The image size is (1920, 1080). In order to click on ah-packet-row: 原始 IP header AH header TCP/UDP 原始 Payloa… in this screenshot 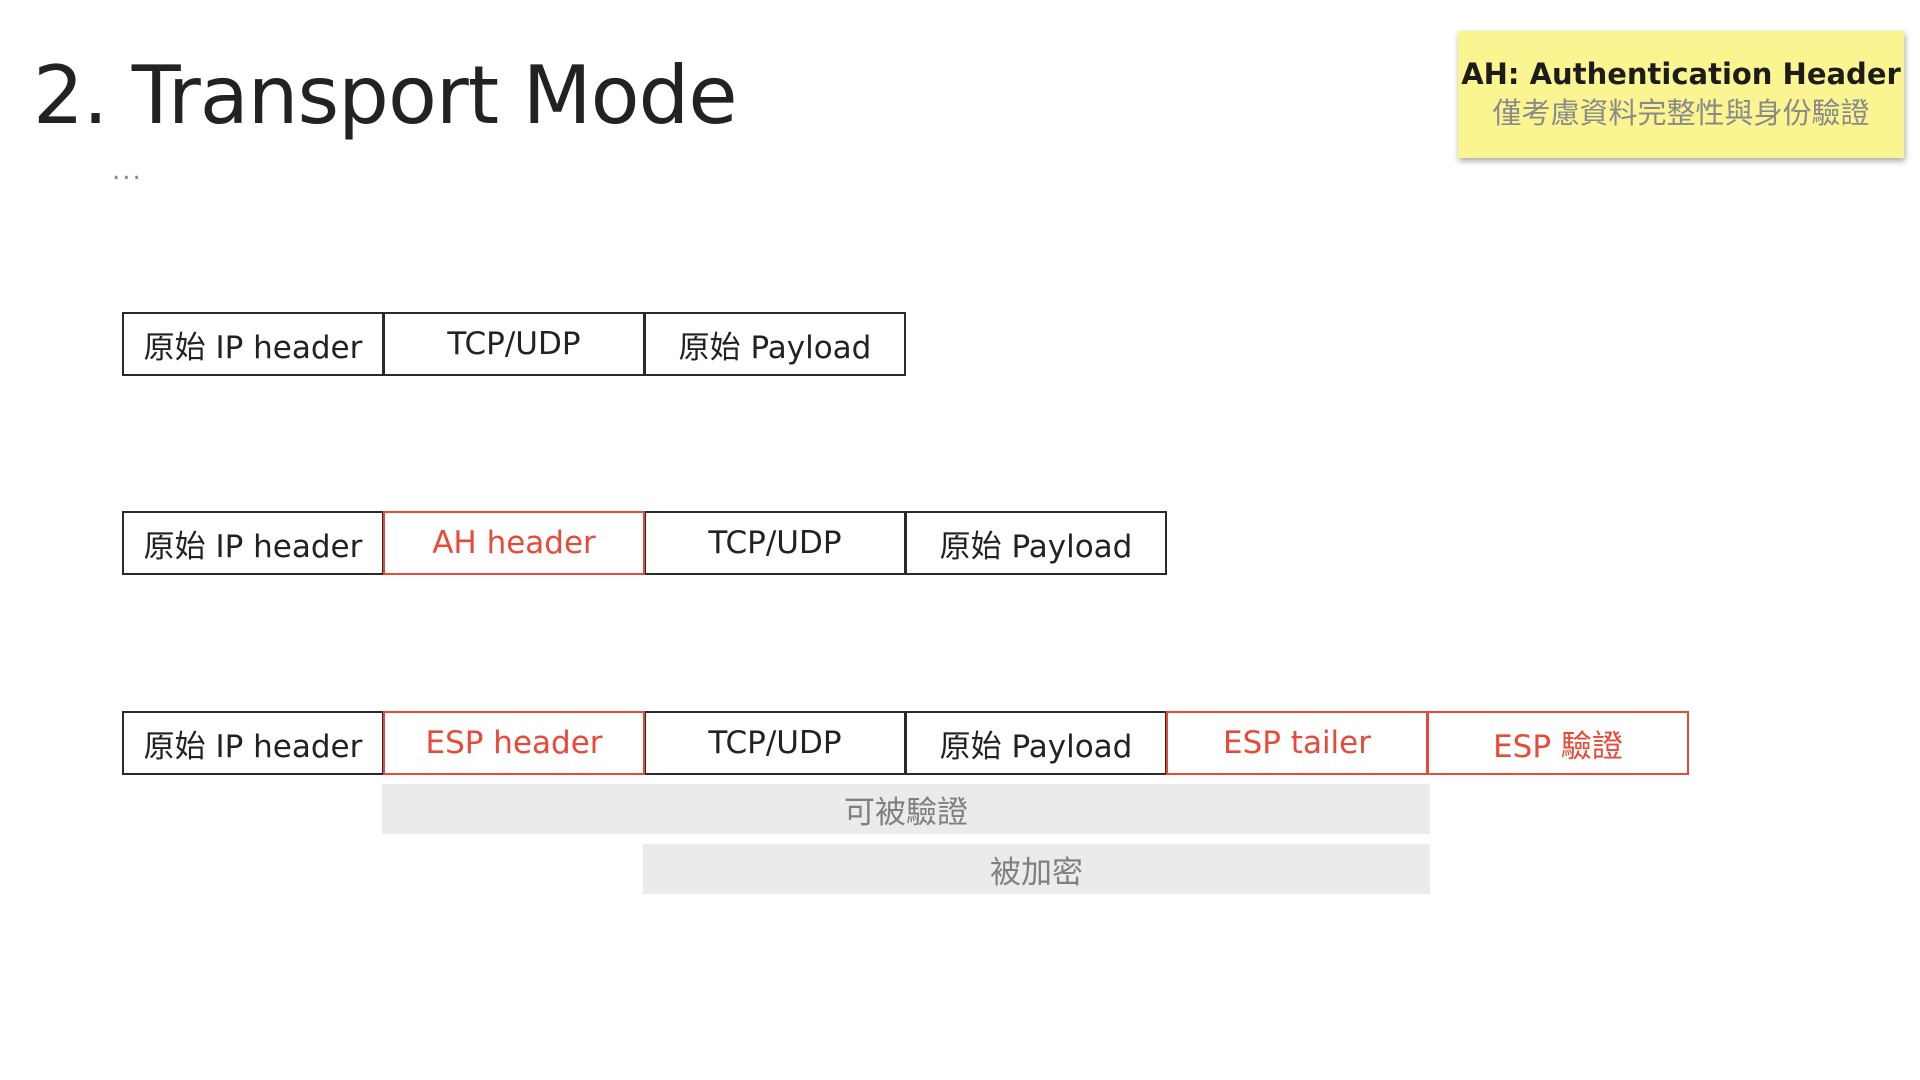, I will do `click(644, 543)`.